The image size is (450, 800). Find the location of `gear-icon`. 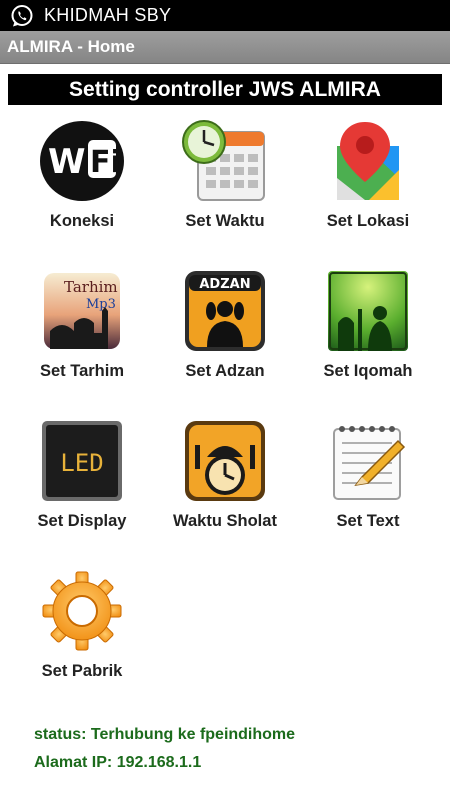

gear-icon is located at coordinates (82, 611).